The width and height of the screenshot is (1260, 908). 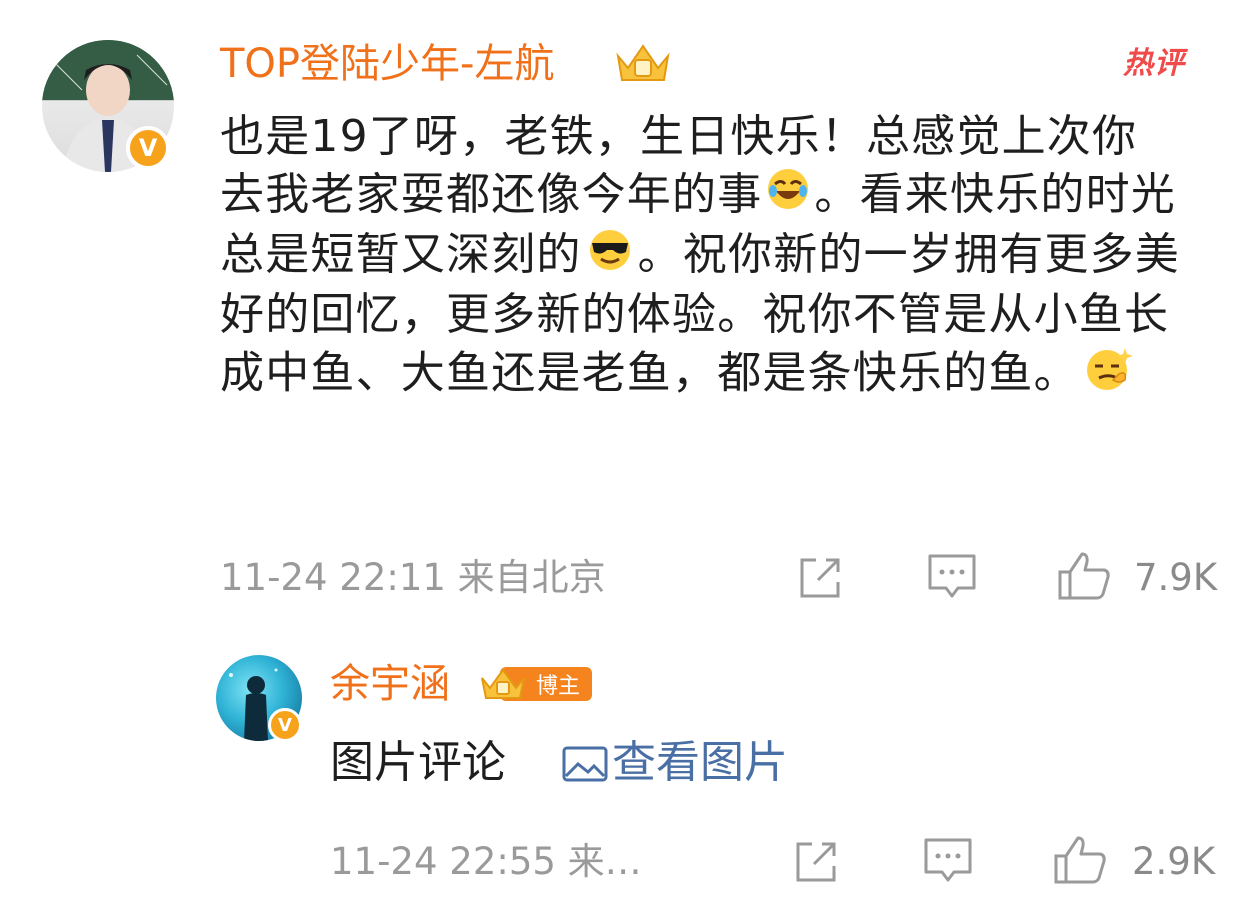 What do you see at coordinates (387, 64) in the screenshot?
I see `username: TOP登陆少年-左航` at bounding box center [387, 64].